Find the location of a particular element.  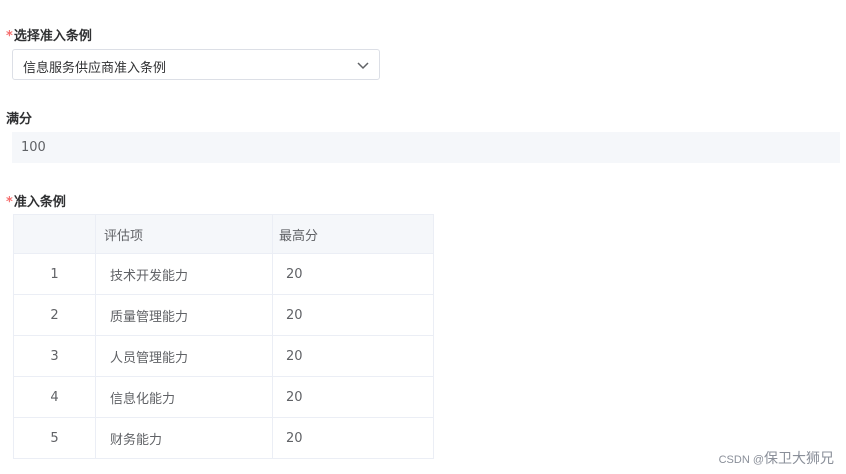

row-index: 5 is located at coordinates (54, 438).